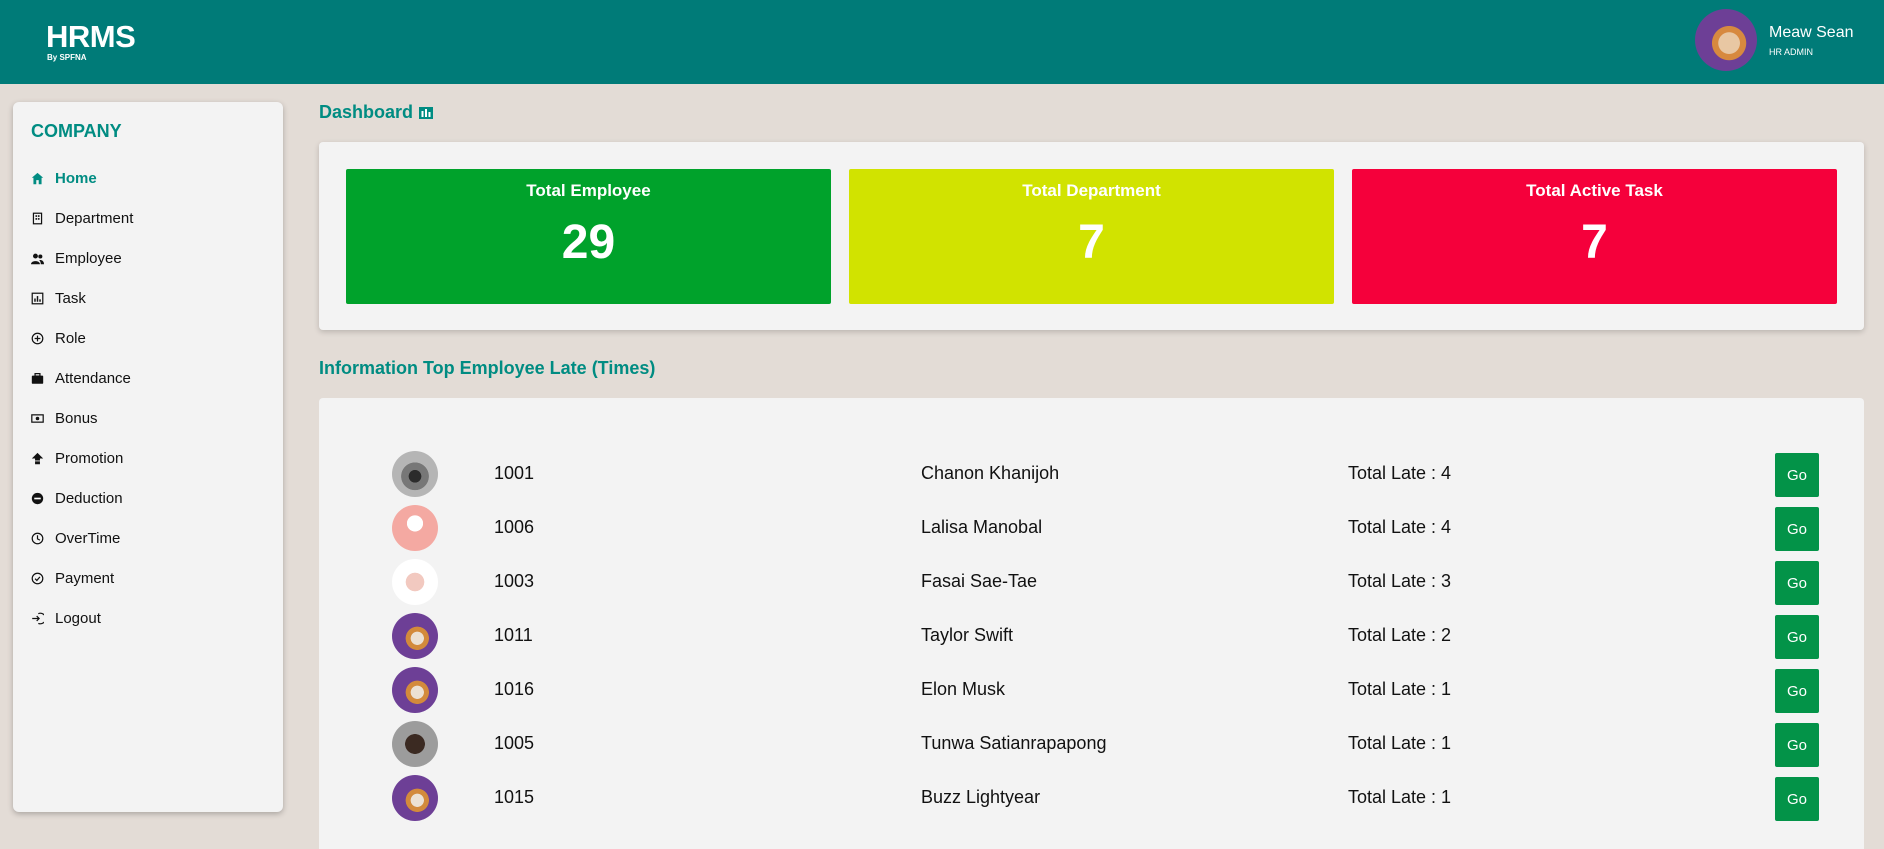 The height and width of the screenshot is (849, 1884). Describe the element at coordinates (37, 418) in the screenshot. I see `money-icon` at that location.